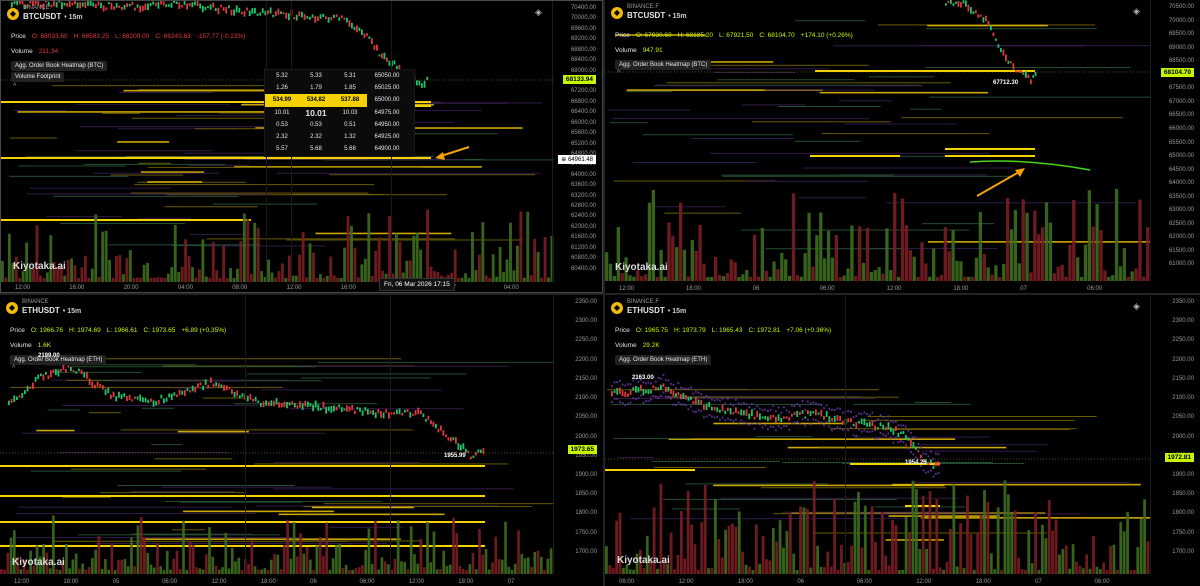 Image resolution: width=1200 pixels, height=586 pixels. Describe the element at coordinates (648, 307) in the screenshot. I see `symbol-header: ◆ BINANCE.F ETHUSDT • 15m` at that location.